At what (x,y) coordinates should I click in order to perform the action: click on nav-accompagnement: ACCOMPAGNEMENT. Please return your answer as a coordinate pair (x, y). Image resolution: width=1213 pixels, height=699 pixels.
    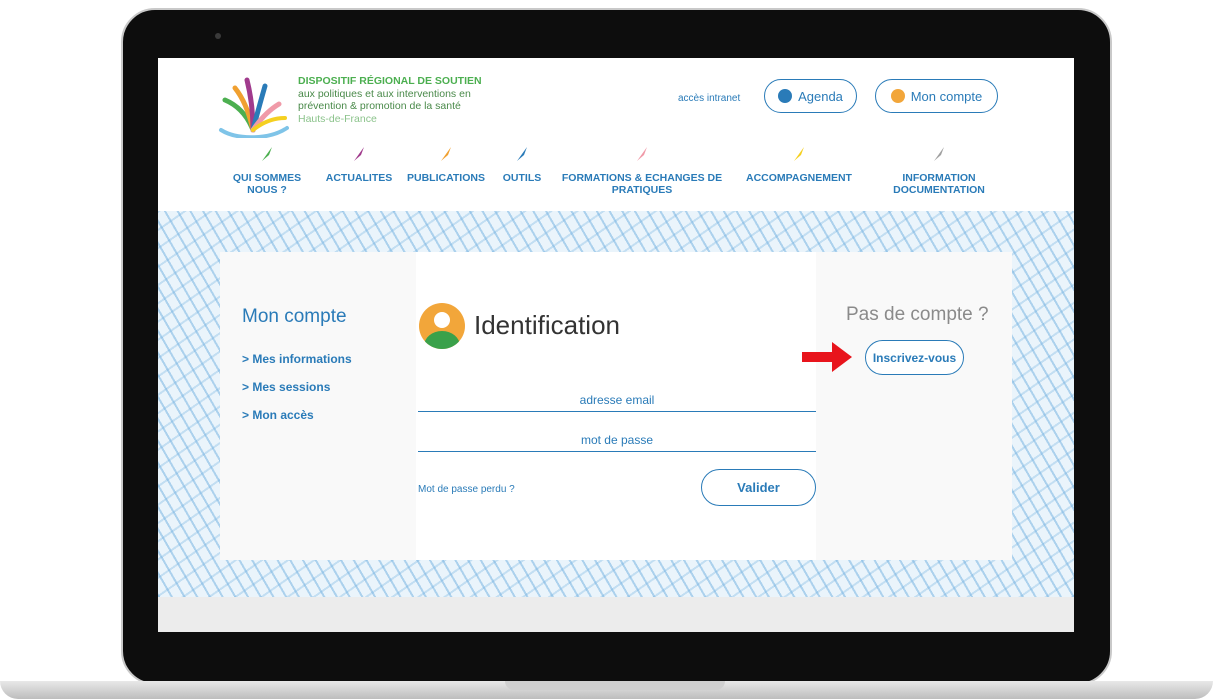
    Looking at the image, I should click on (799, 165).